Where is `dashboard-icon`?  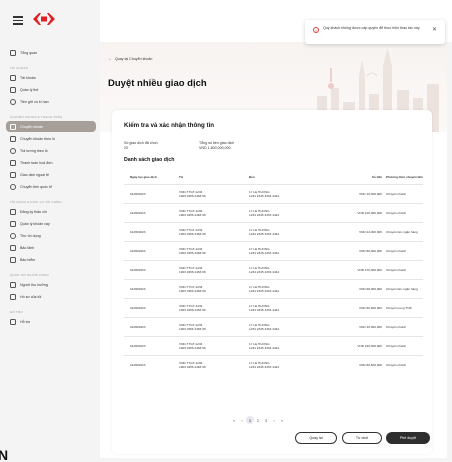 dashboard-icon is located at coordinates (13, 52).